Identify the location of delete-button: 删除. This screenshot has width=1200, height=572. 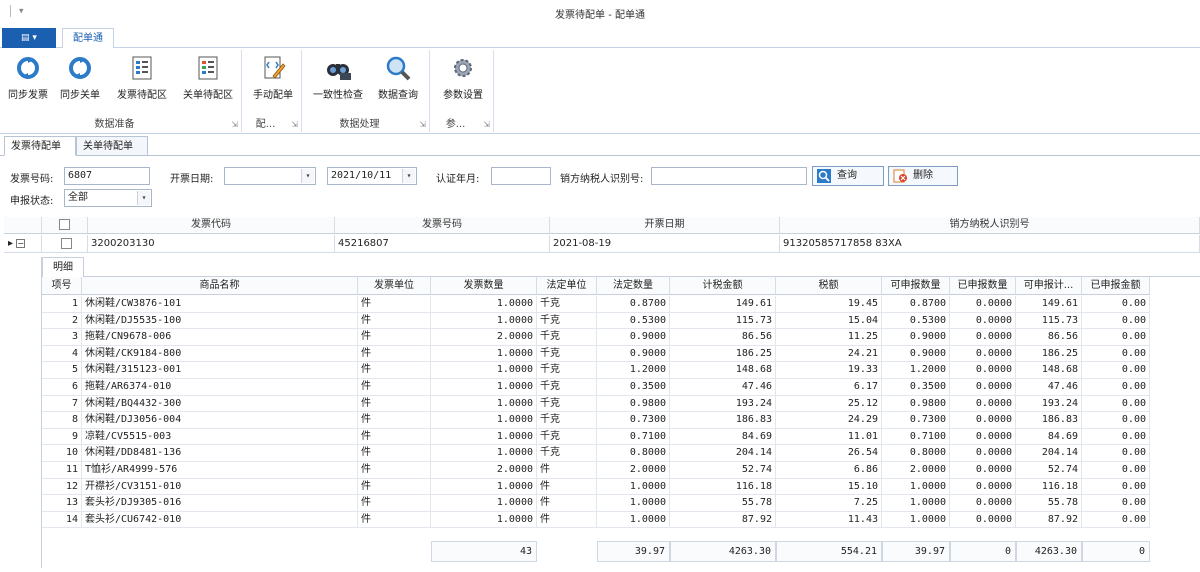
(923, 176).